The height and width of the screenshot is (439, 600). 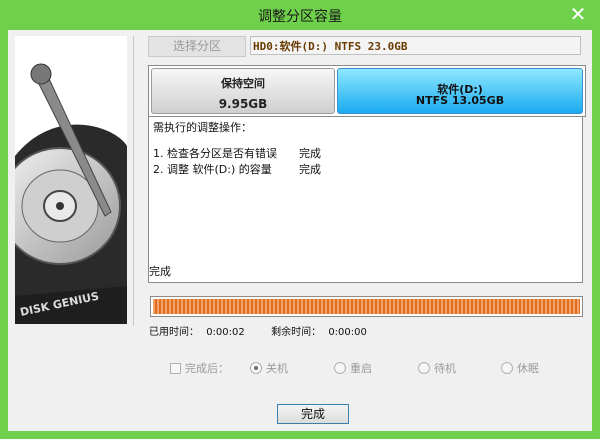 I want to click on radio-hibernate: 休眠, so click(x=520, y=368).